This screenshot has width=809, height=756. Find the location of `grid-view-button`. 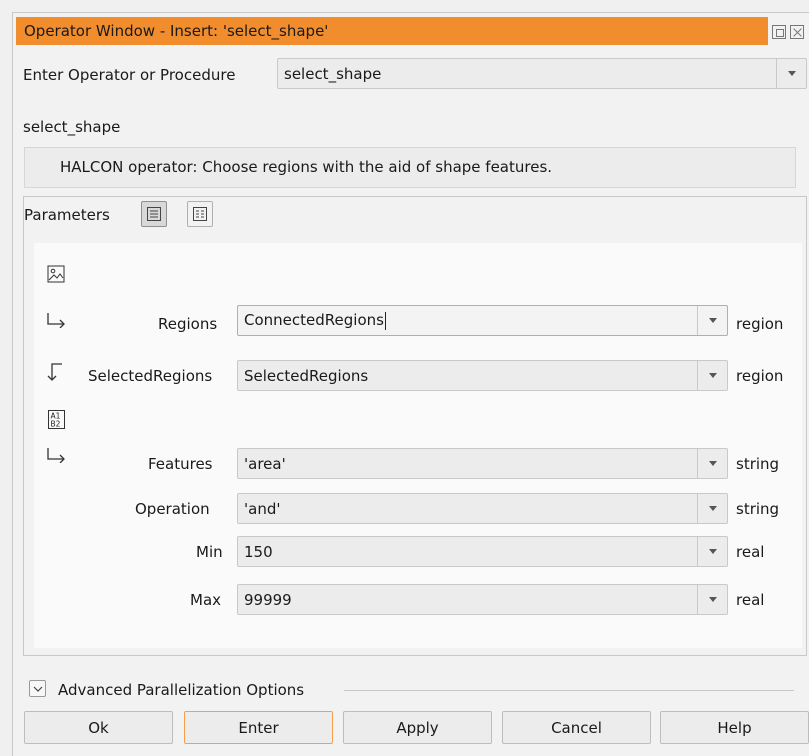

grid-view-button is located at coordinates (200, 214).